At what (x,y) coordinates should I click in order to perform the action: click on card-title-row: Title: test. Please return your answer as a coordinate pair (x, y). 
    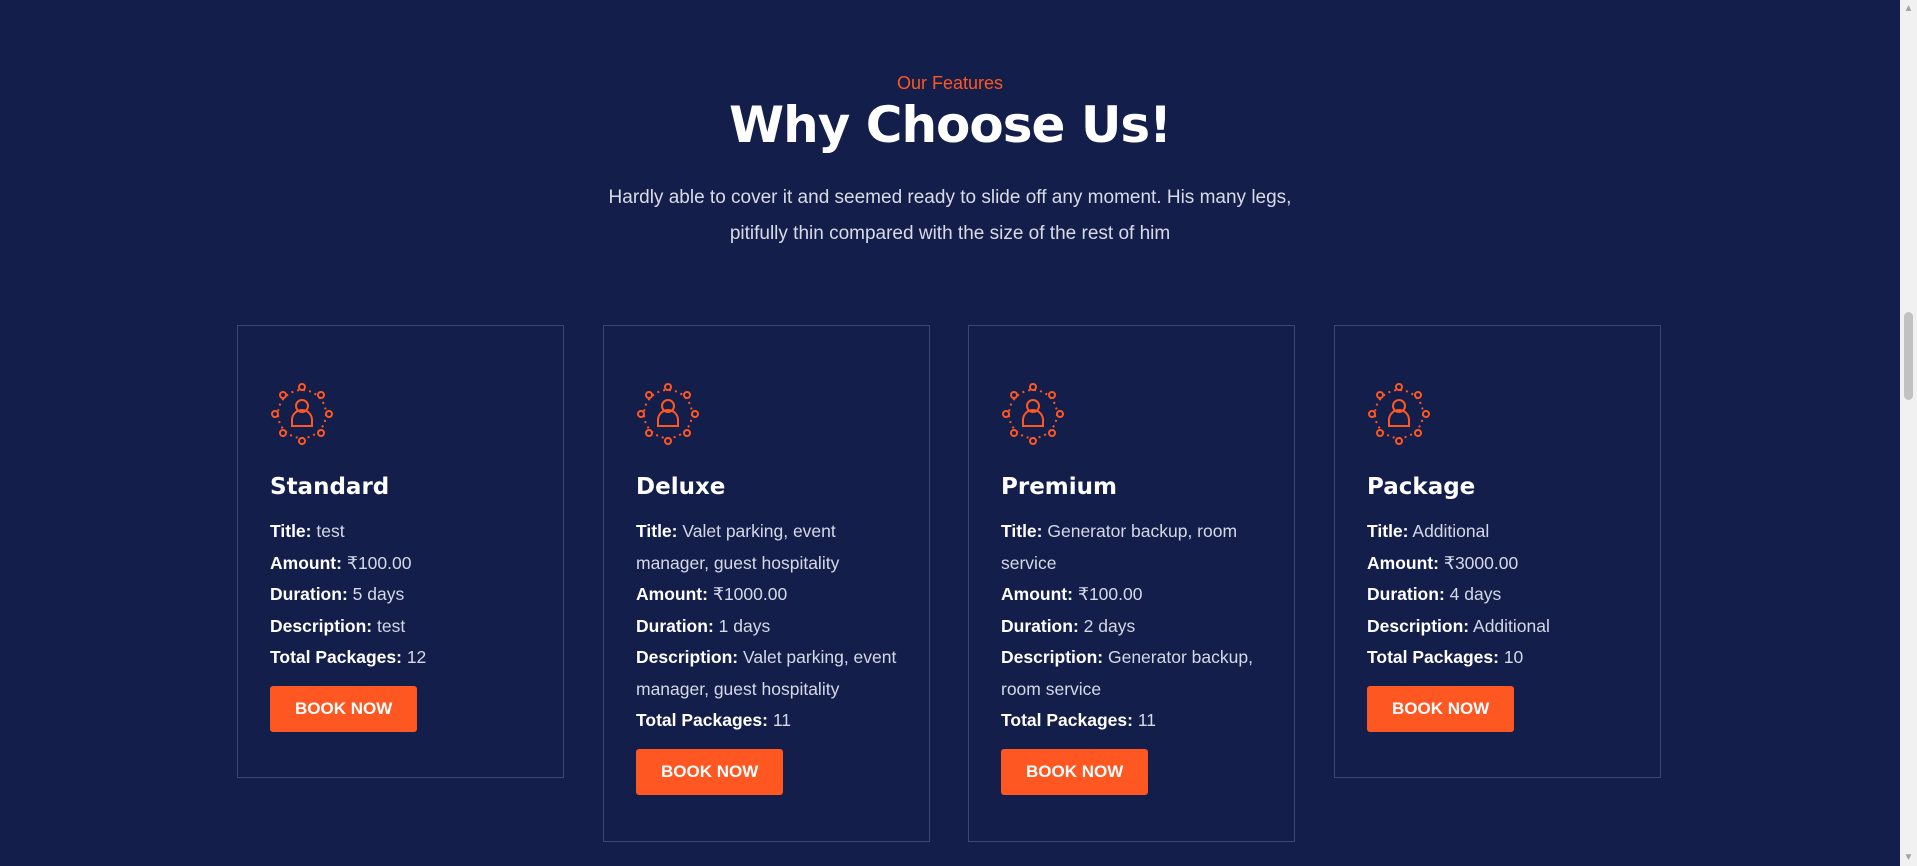
    Looking at the image, I should click on (307, 531).